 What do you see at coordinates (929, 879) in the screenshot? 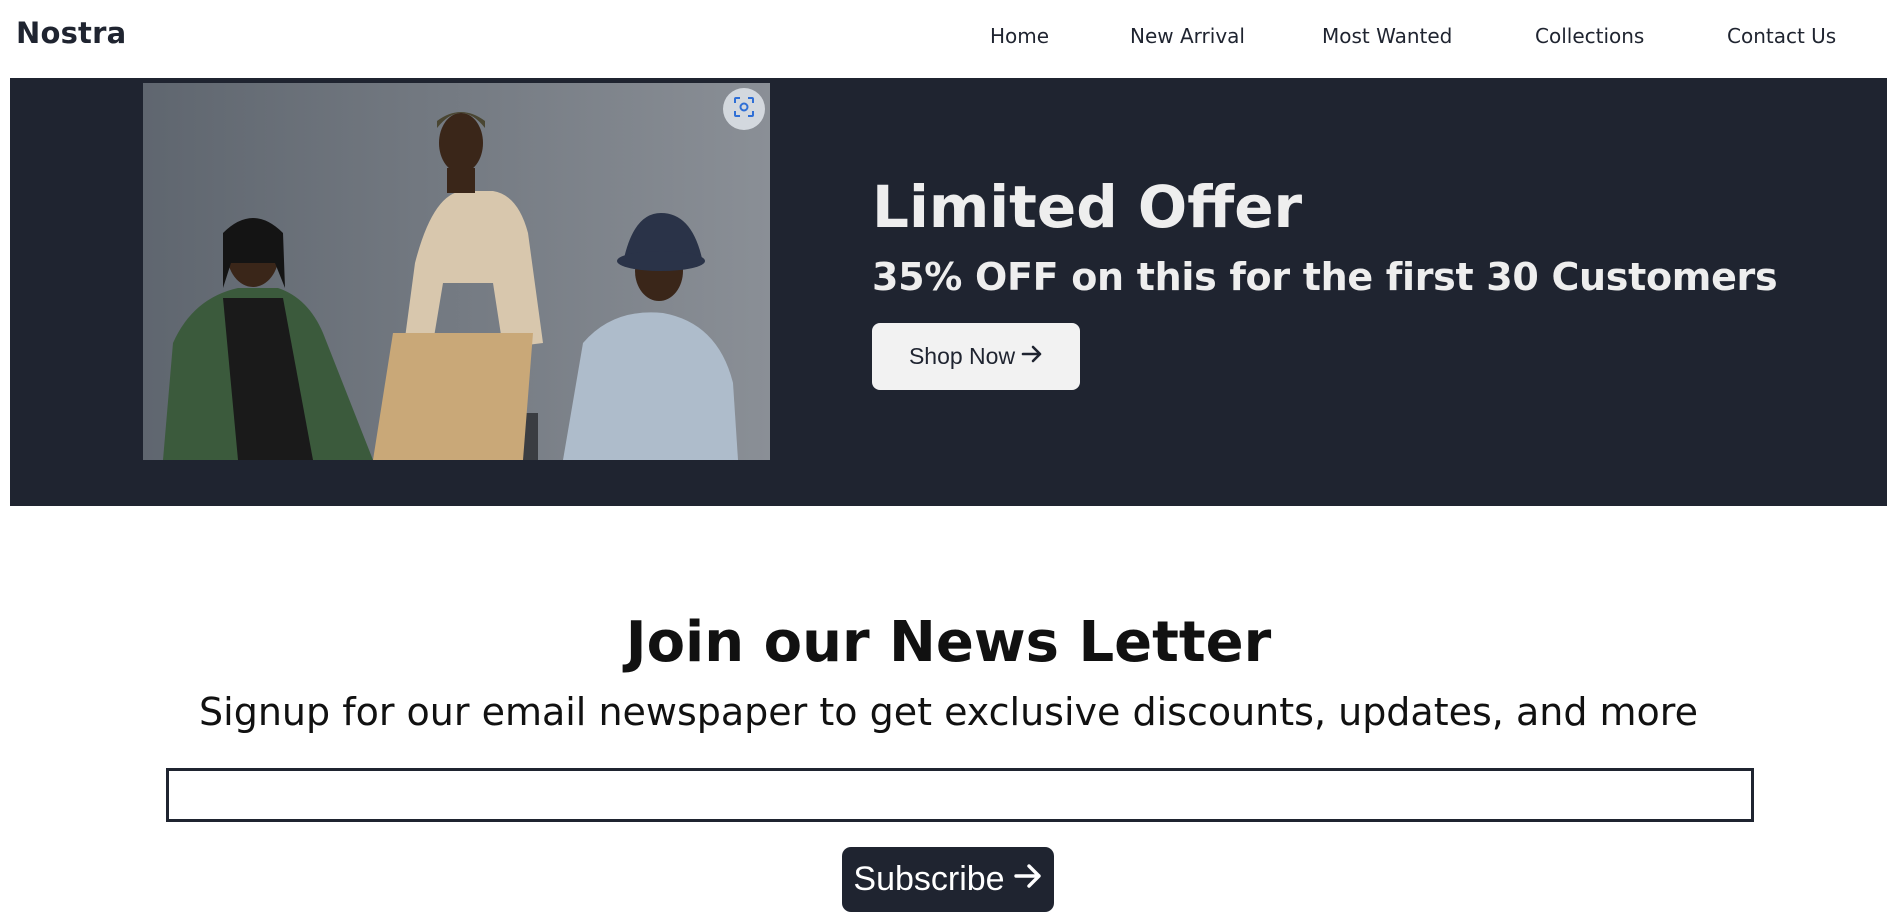
I see `subscribe-label: Subscribe` at bounding box center [929, 879].